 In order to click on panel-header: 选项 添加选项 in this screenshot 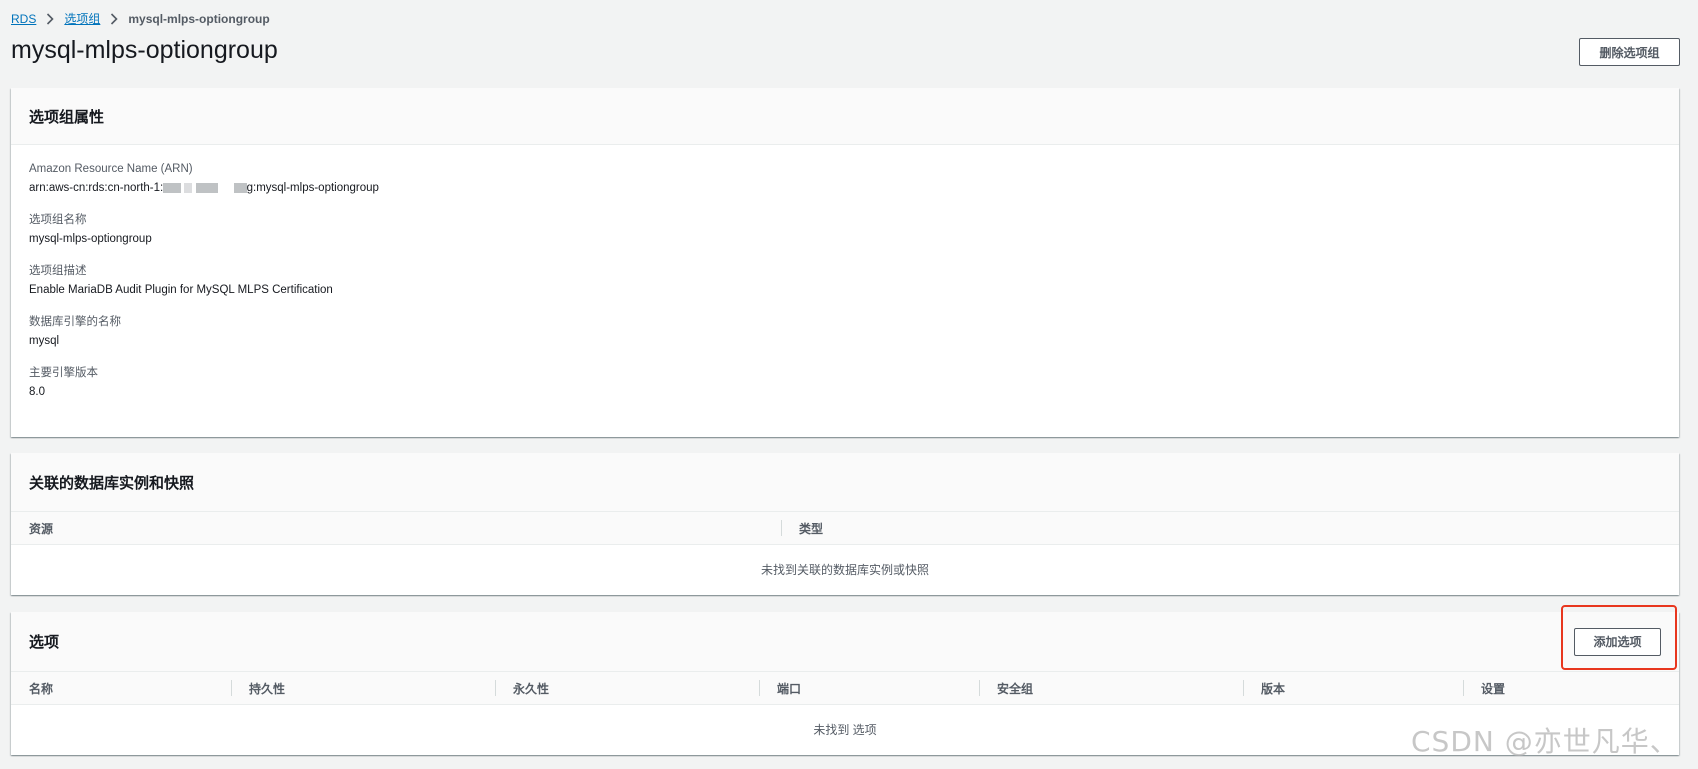, I will do `click(845, 642)`.